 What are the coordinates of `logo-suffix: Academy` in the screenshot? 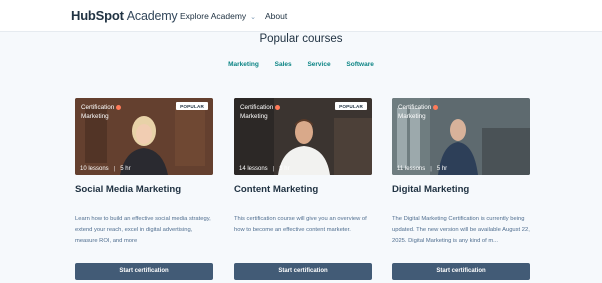 It's located at (152, 16).